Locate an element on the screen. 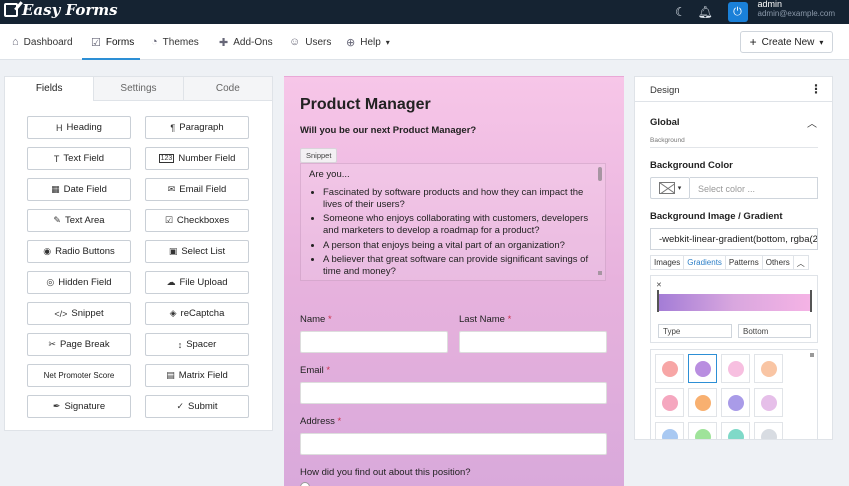 This screenshot has width=849, height=486. gradient-input: -webkit-linear-gradient(bottom, rgba(2 is located at coordinates (734, 239).